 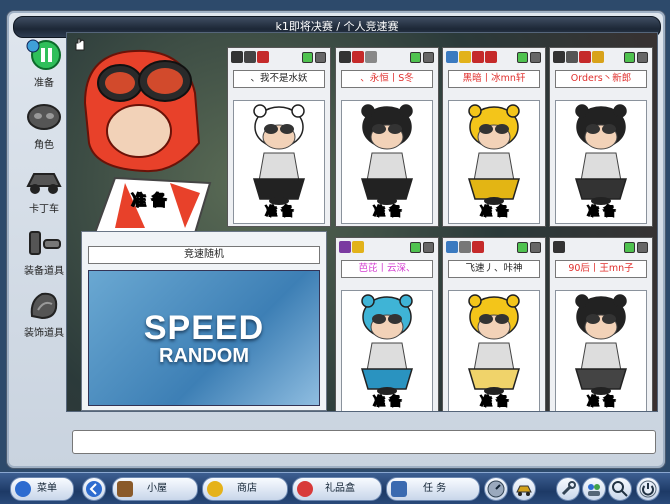 I want to click on search-icon, so click(x=620, y=489).